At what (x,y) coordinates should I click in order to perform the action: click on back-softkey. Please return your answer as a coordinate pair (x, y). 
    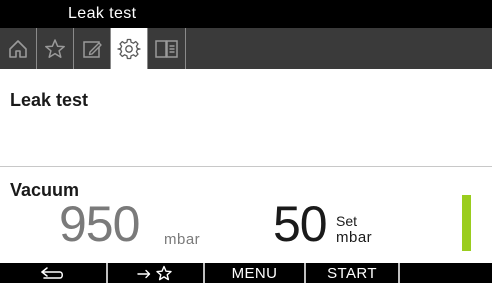
    Looking at the image, I should click on (54, 273).